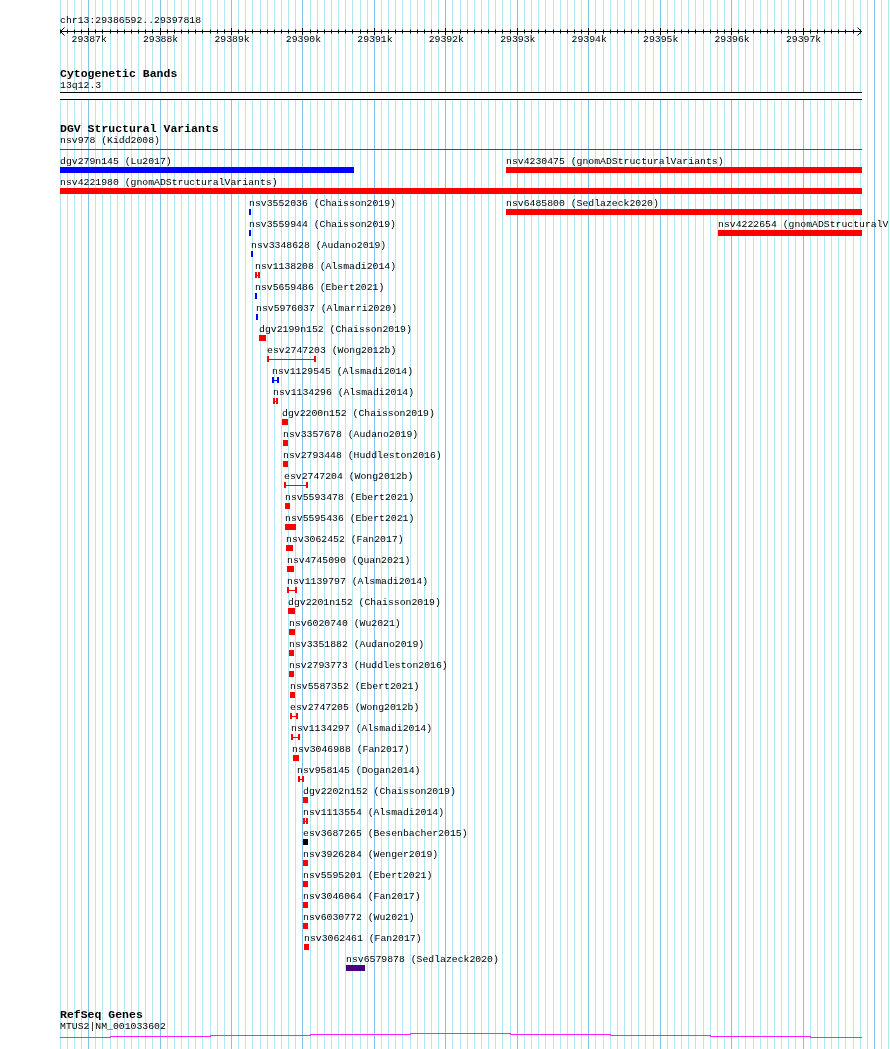  Describe the element at coordinates (355, 686) in the screenshot. I see `variant-label: nsv5587352 (Ebert2021)` at that location.